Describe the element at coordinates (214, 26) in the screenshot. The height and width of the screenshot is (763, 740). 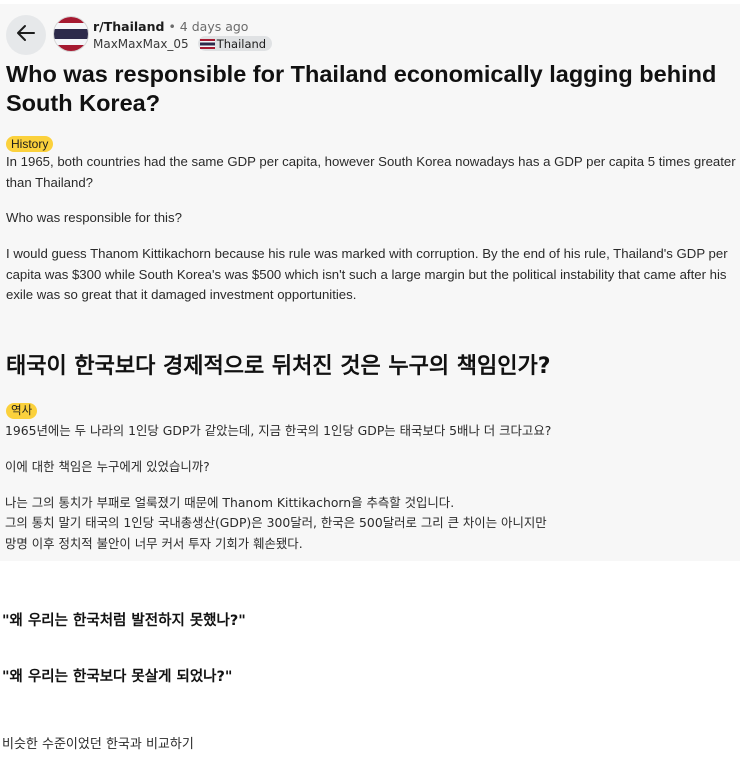
I see `post-time: 4 days ago` at that location.